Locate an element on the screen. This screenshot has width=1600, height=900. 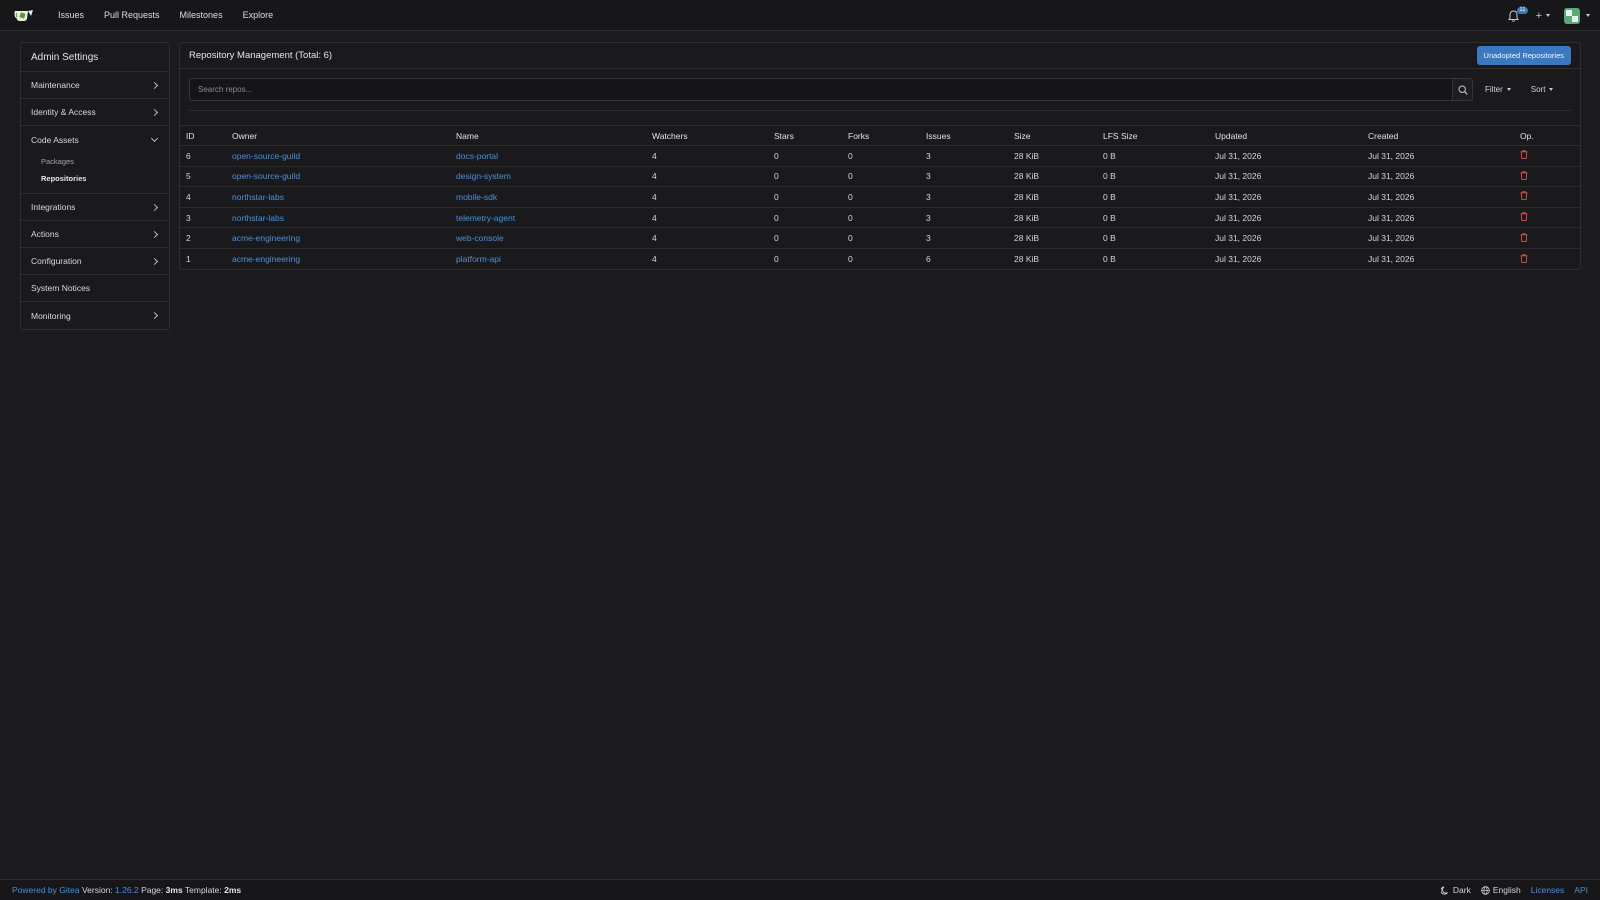
repo-link: telemetry-agent is located at coordinates (485, 218).